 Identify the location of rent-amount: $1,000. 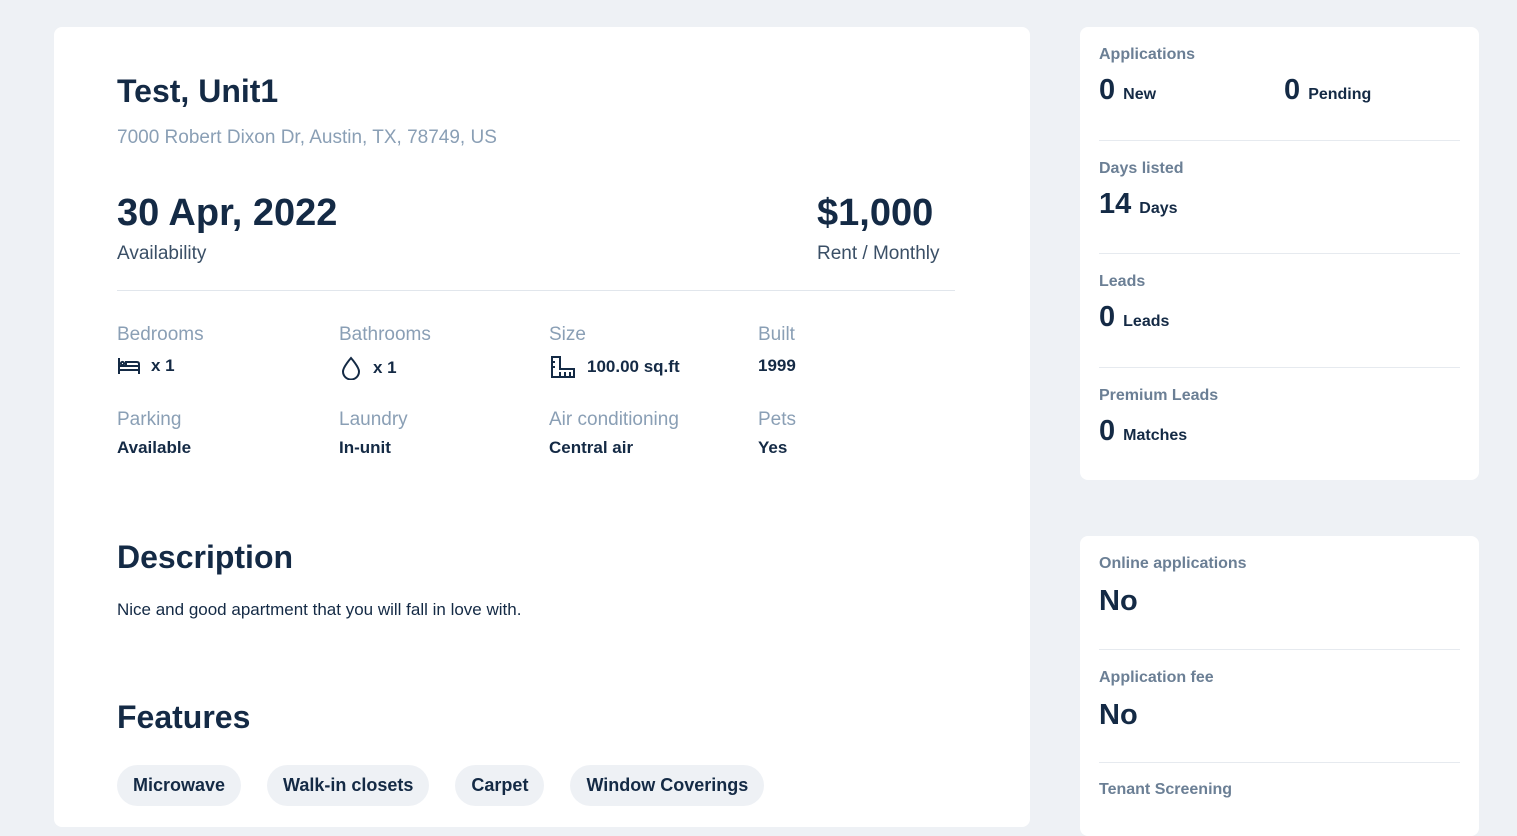
(875, 213).